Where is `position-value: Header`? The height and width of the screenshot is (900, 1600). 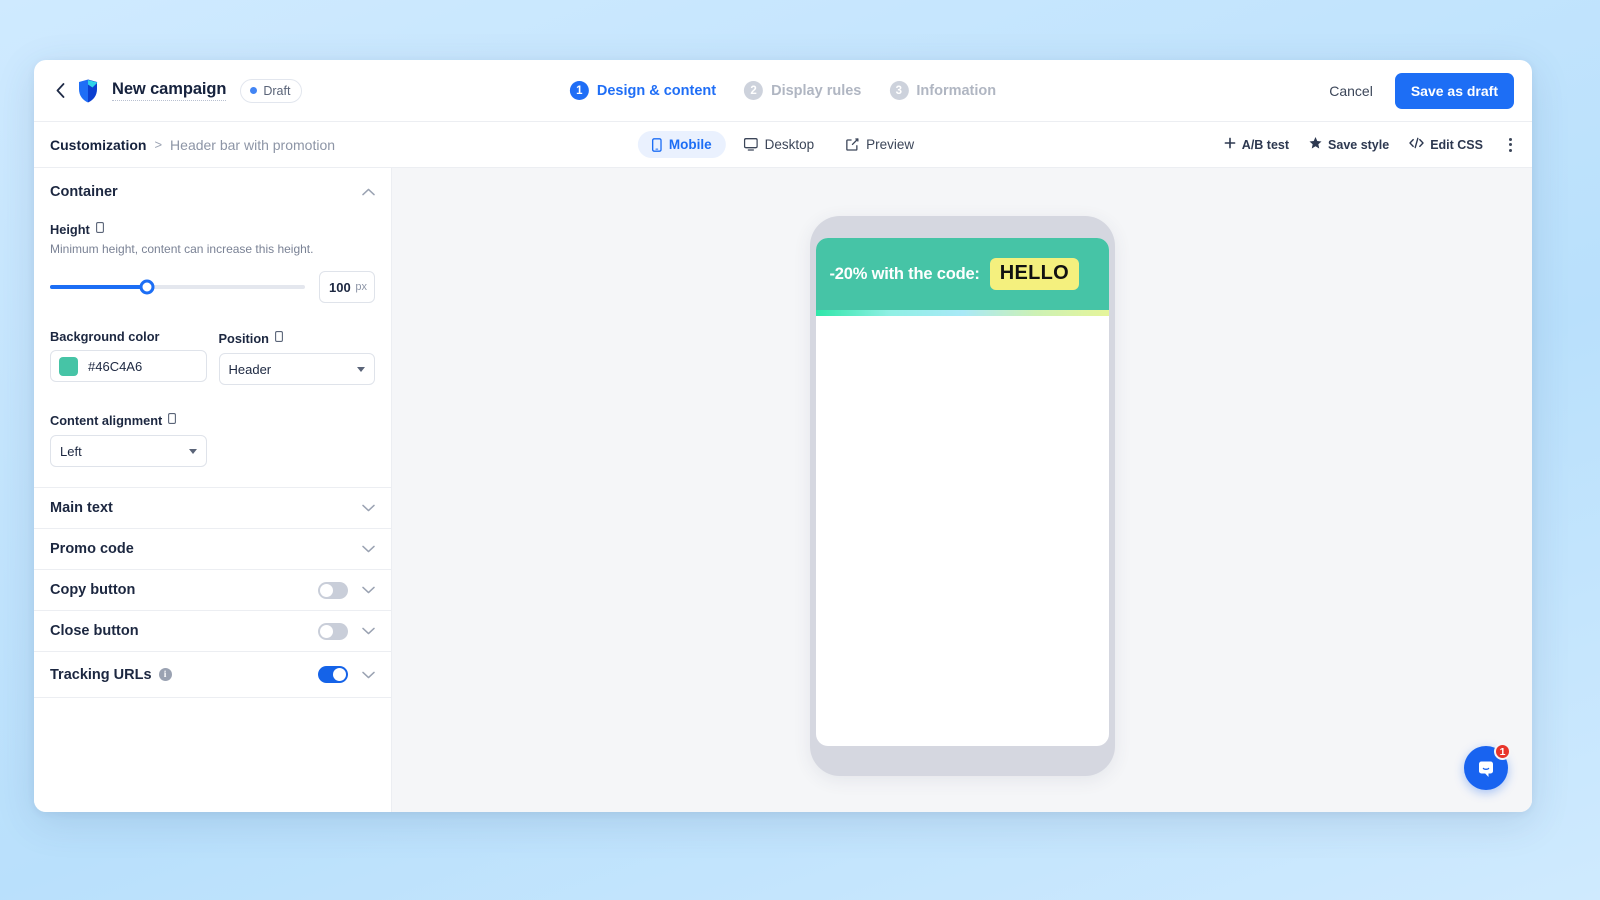 position-value: Header is located at coordinates (250, 369).